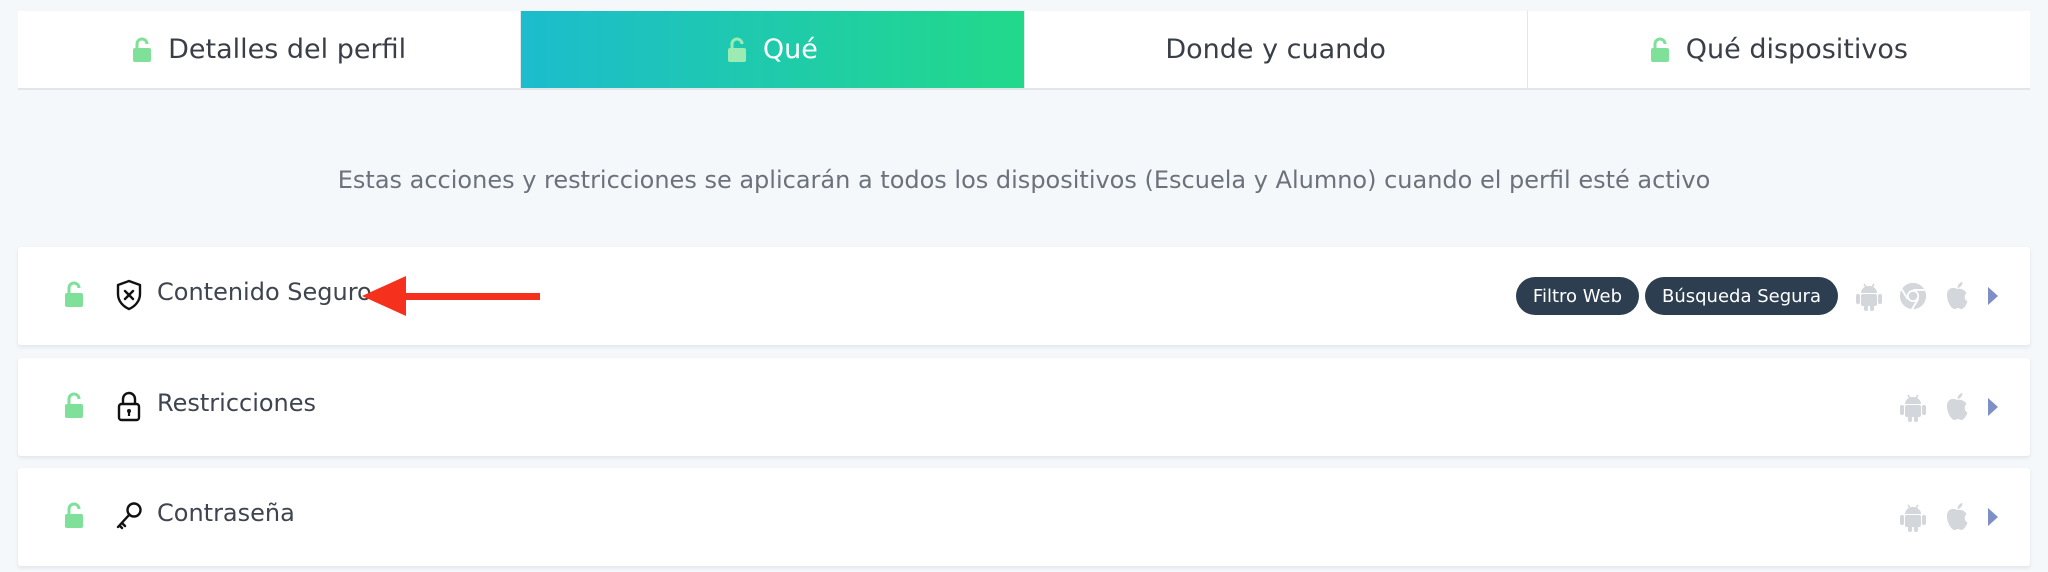 This screenshot has height=572, width=2048. Describe the element at coordinates (264, 292) in the screenshot. I see `row-label: Contenido Seguro` at that location.